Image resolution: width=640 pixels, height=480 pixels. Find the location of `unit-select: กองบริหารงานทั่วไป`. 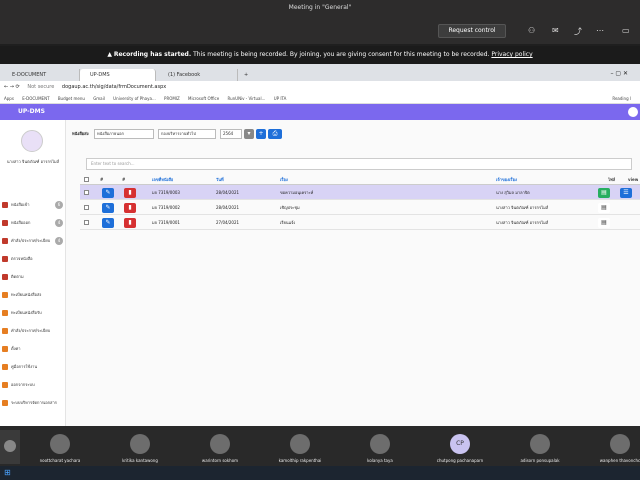

unit-select: กองบริหารงานทั่วไป is located at coordinates (187, 134).